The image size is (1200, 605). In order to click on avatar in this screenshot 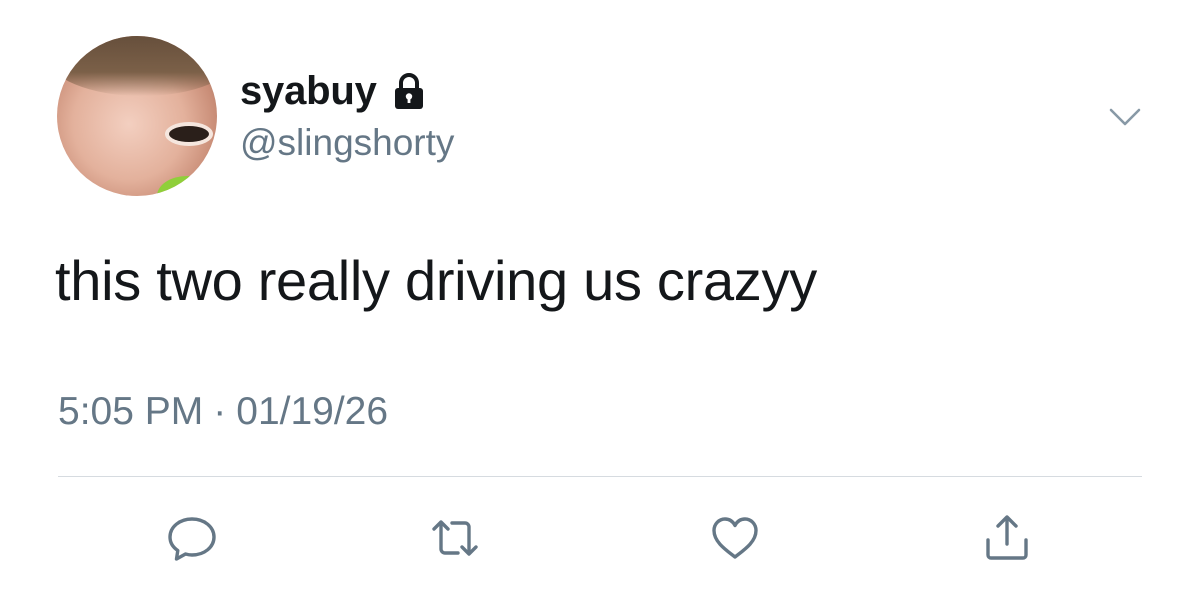, I will do `click(137, 116)`.